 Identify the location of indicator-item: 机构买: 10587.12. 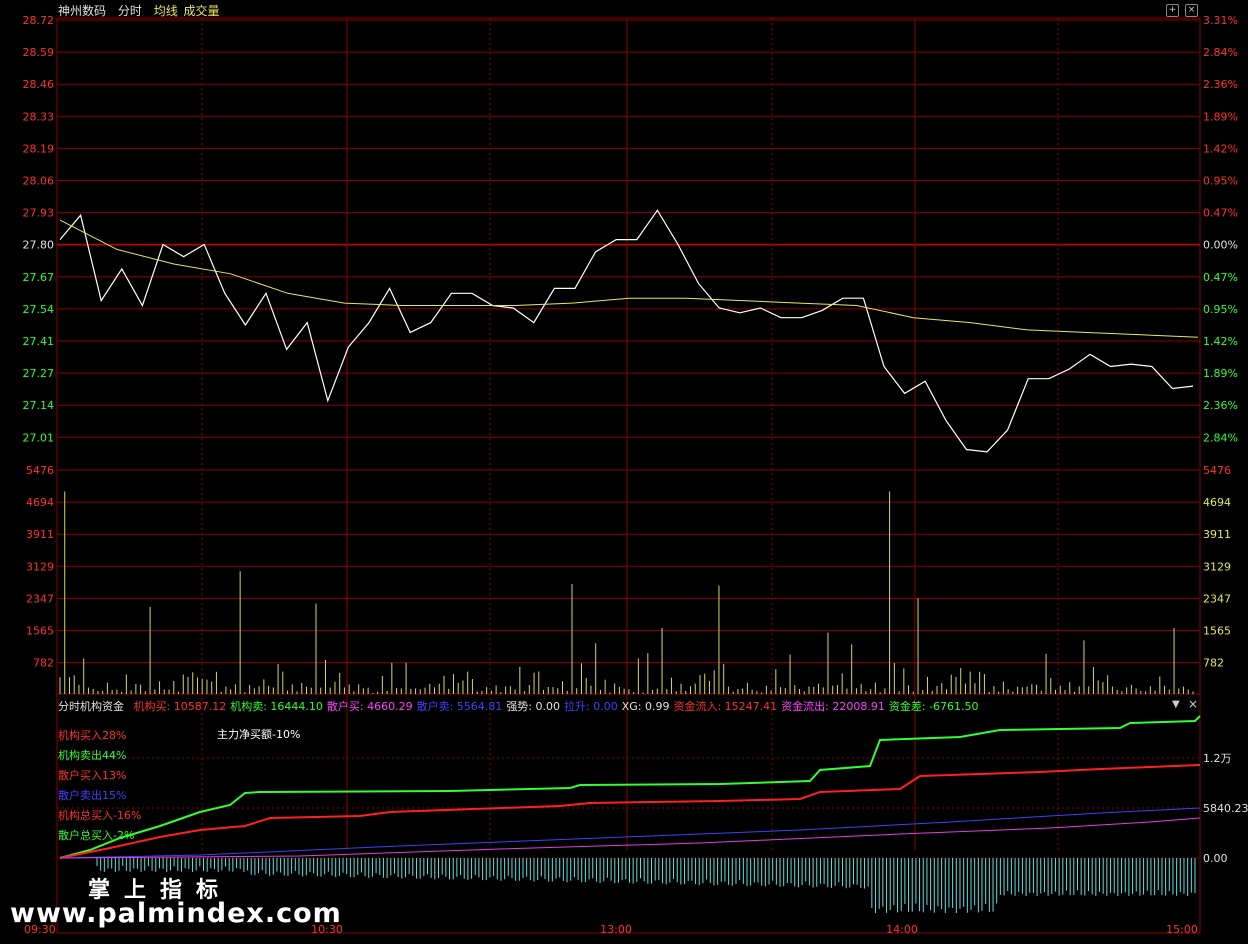
(180, 706).